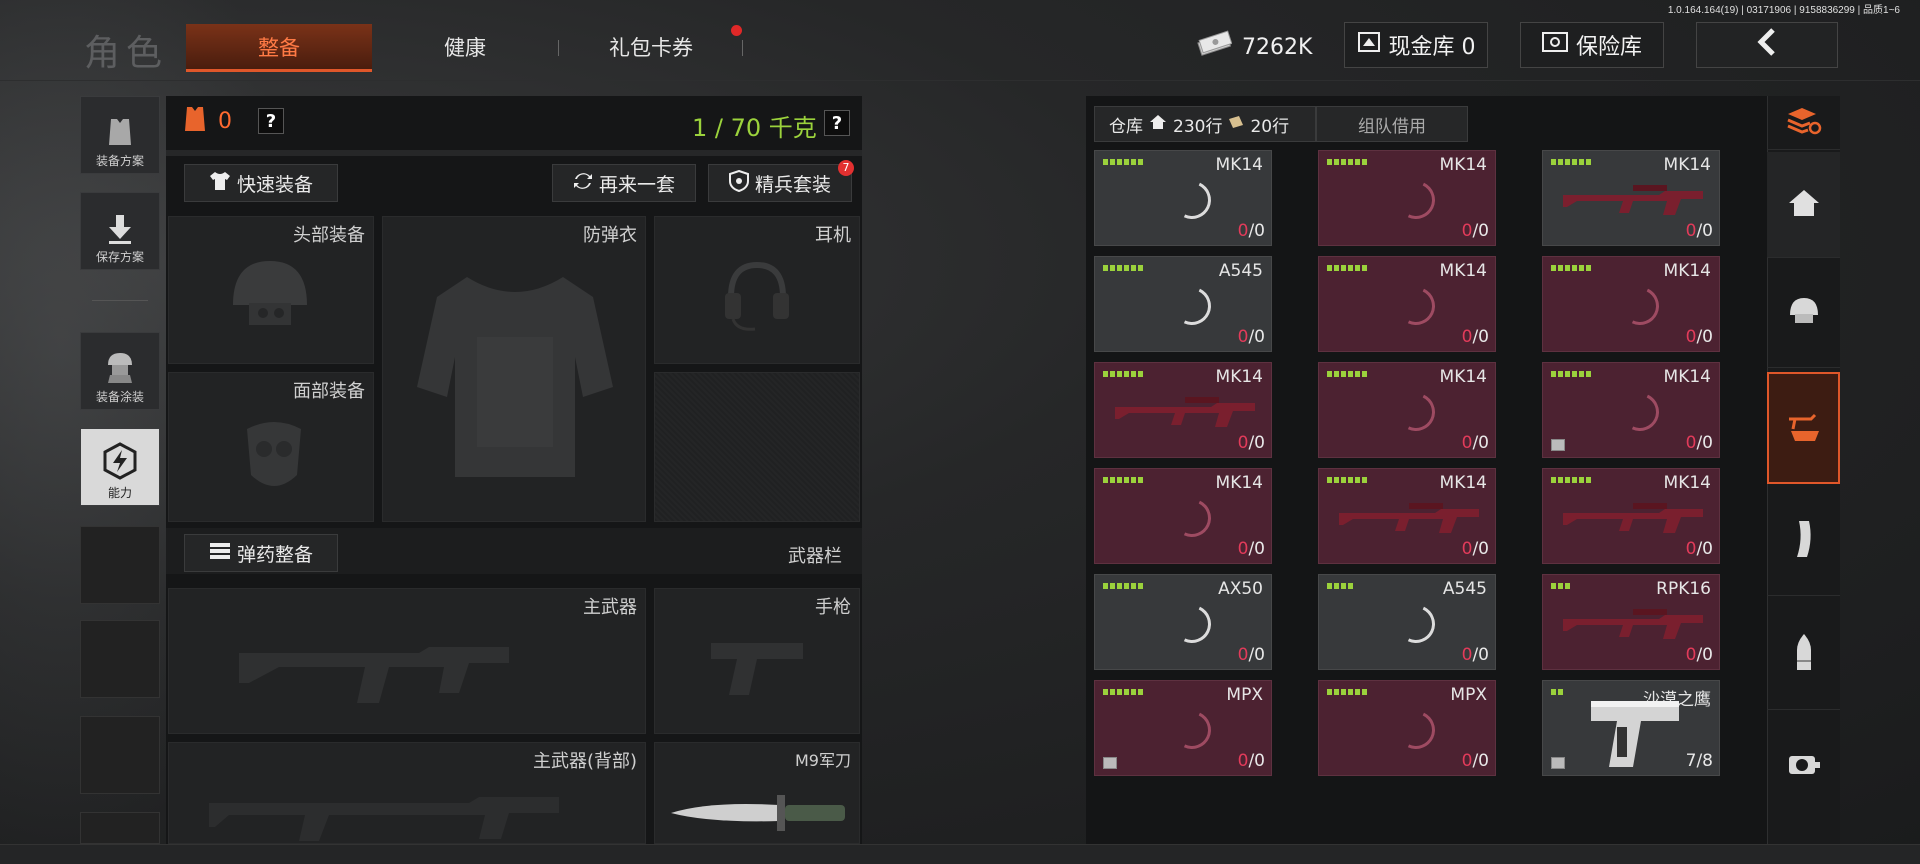  Describe the element at coordinates (465, 48) in the screenshot. I see `tab-health: 健康` at that location.